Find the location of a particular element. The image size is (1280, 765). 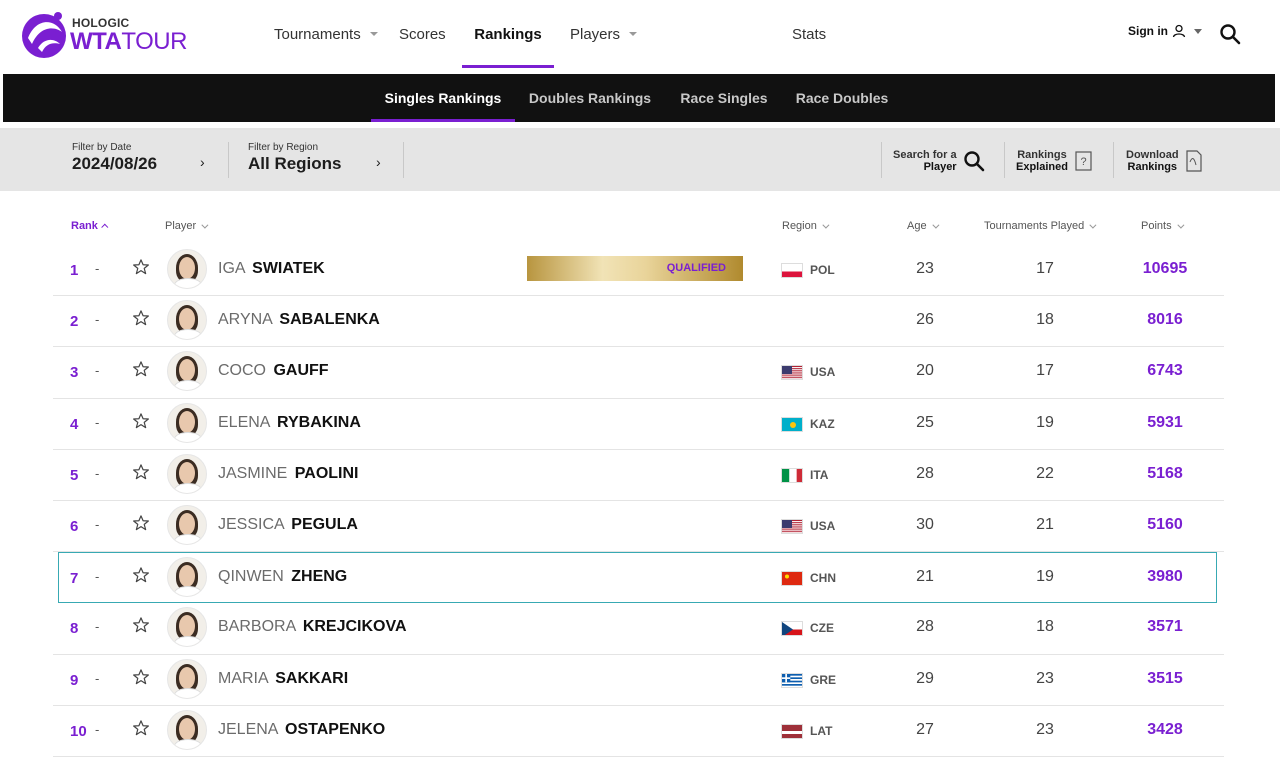

player-last-name: GAUFF is located at coordinates (301, 371).